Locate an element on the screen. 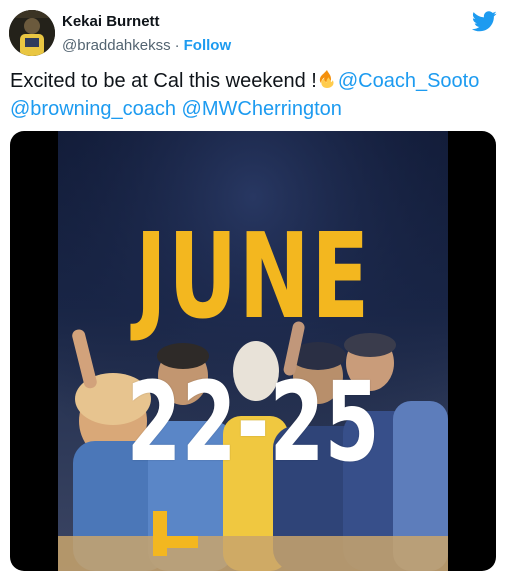 This screenshot has width=508, height=571. avatar is located at coordinates (32, 33).